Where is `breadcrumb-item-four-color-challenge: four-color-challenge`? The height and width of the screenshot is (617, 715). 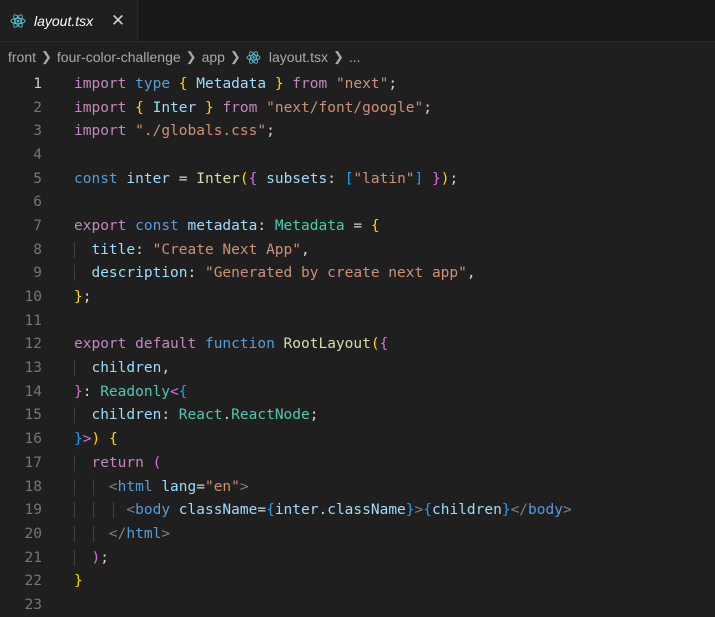 breadcrumb-item-four-color-challenge: four-color-challenge is located at coordinates (119, 57).